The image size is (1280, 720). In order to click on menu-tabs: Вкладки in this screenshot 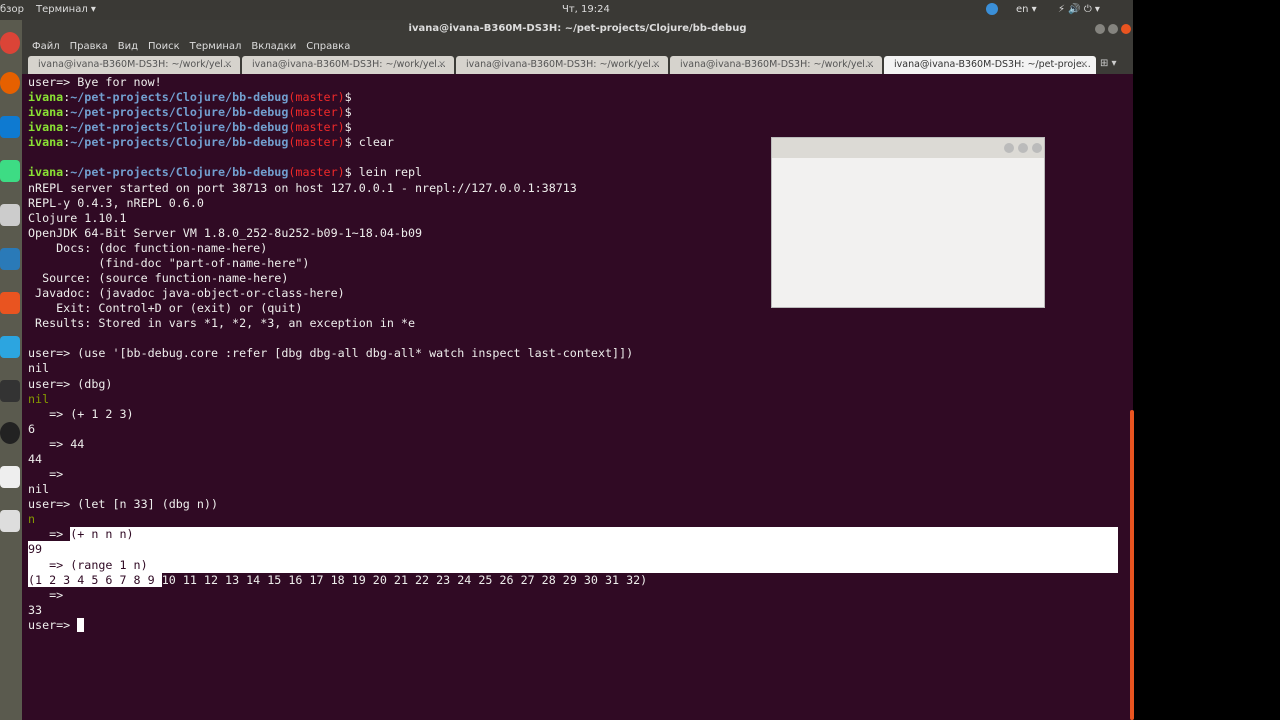, I will do `click(273, 46)`.